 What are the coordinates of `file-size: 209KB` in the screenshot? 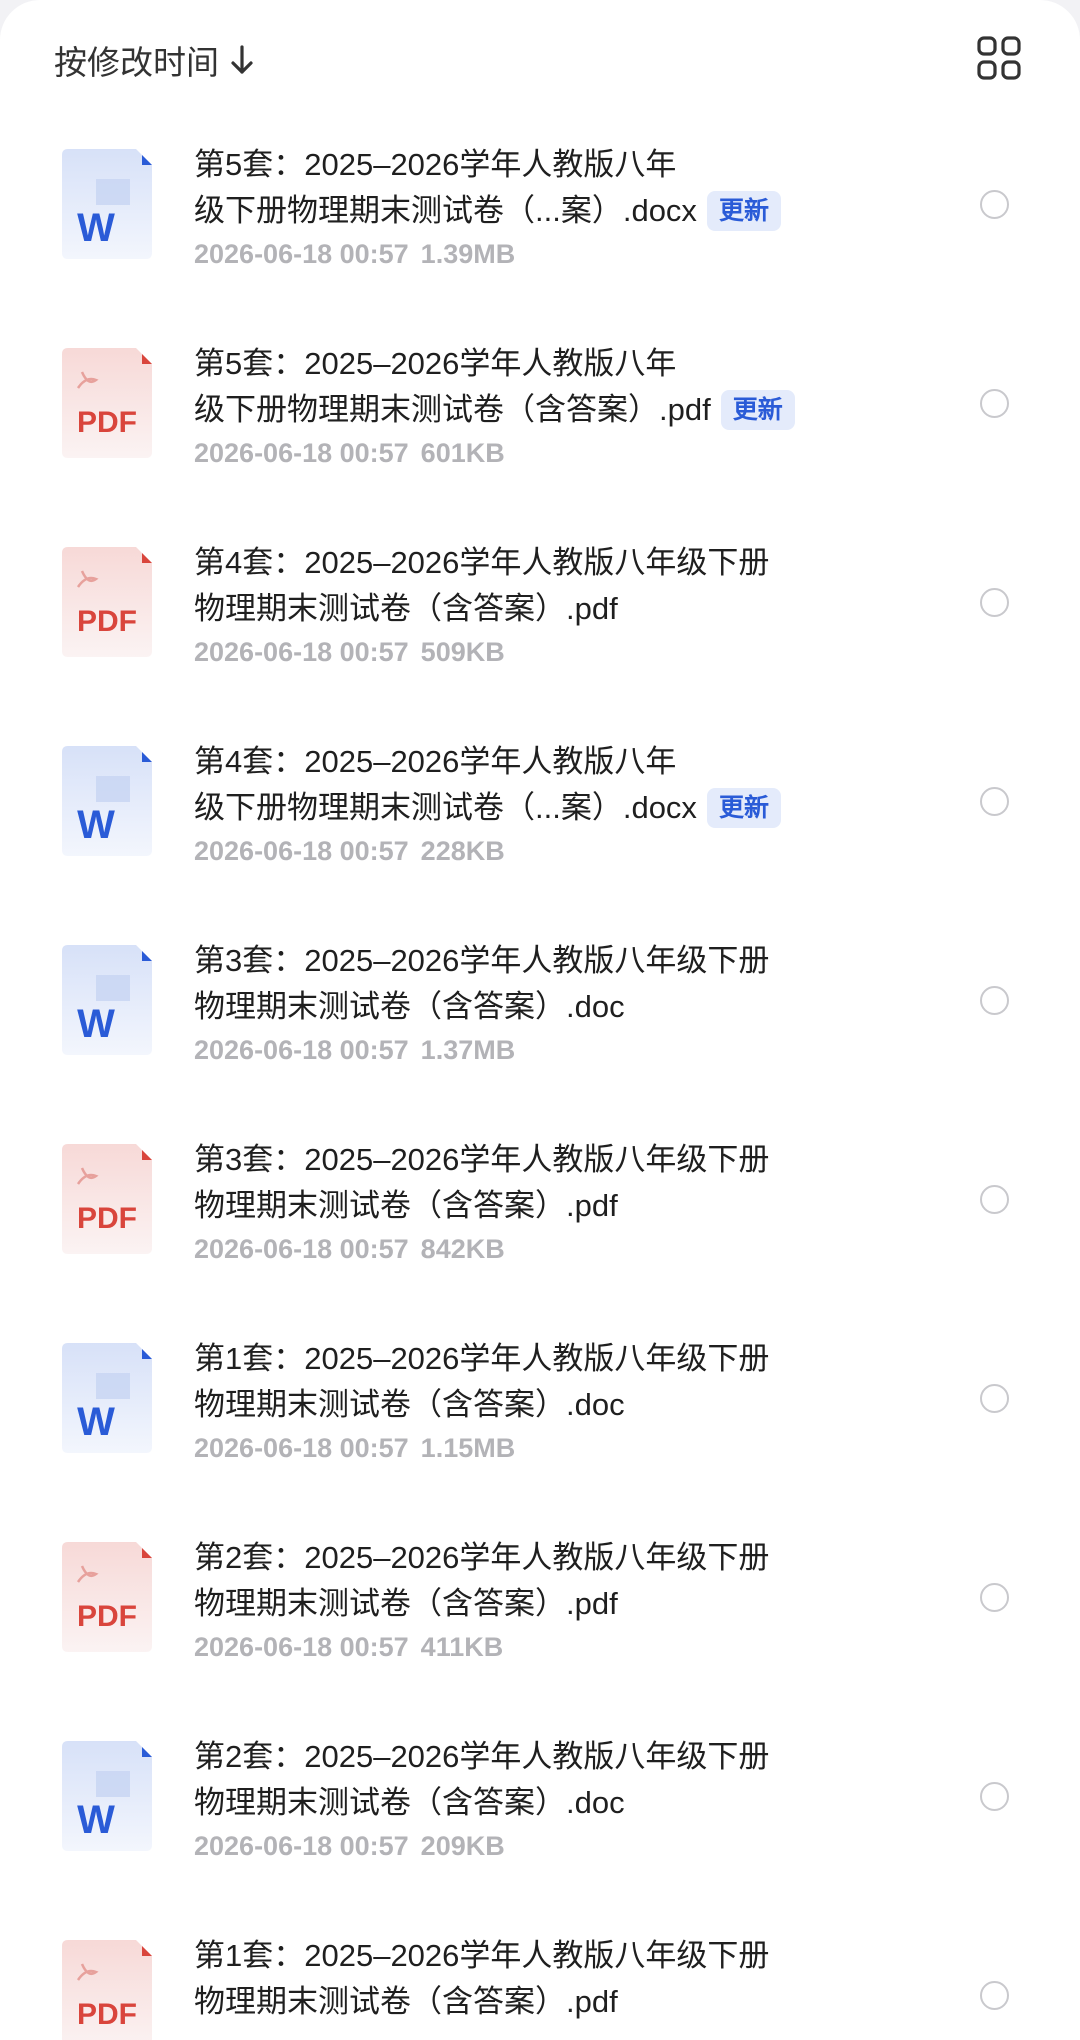 It's located at (462, 1846).